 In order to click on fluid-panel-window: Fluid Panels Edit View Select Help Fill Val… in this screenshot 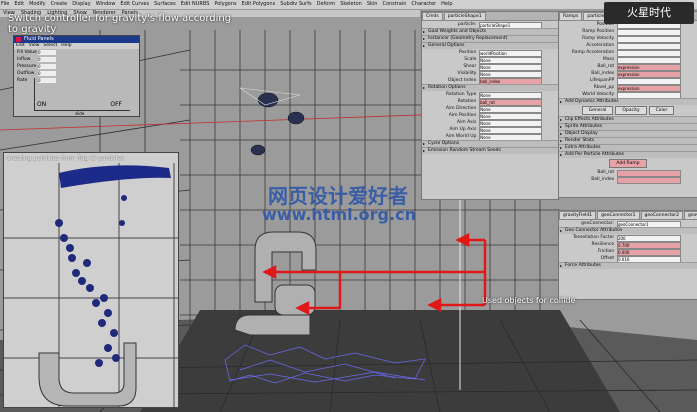, I will do `click(76, 76)`.